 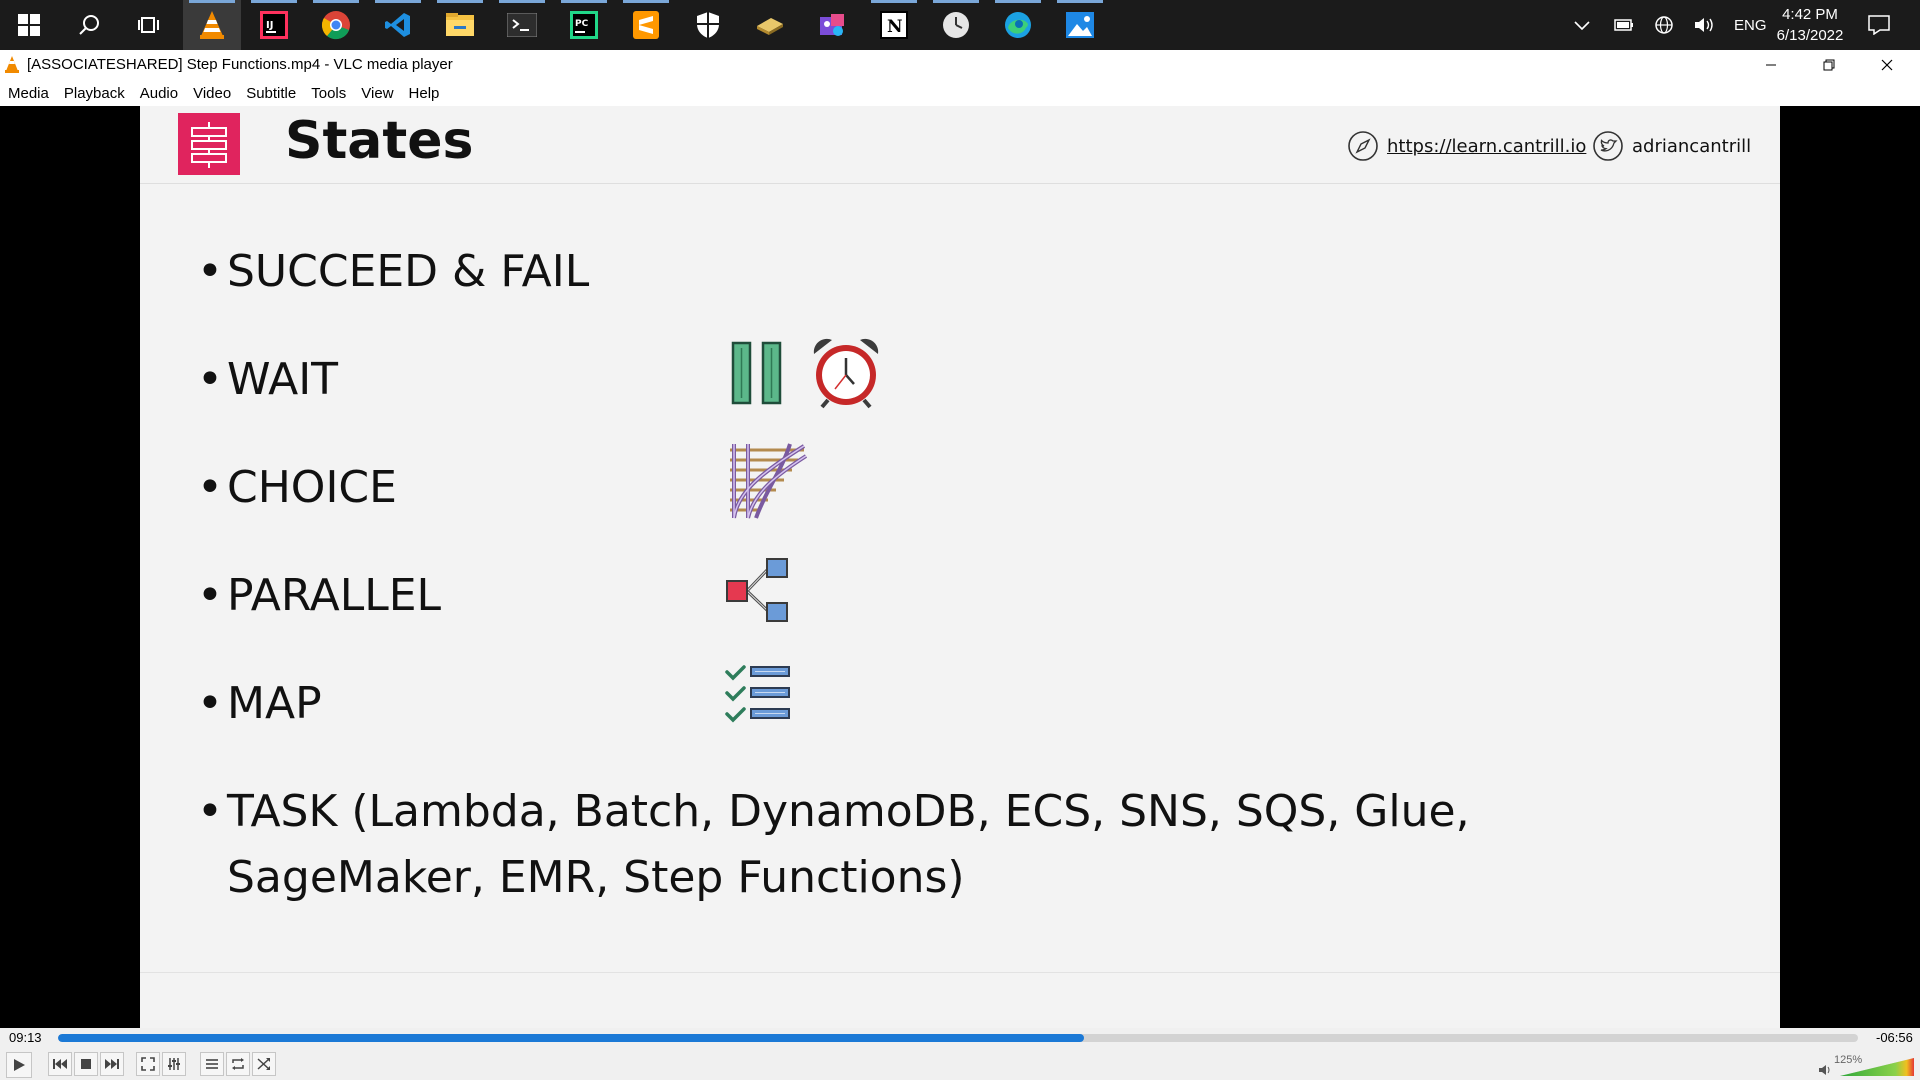 What do you see at coordinates (770, 25) in the screenshot?
I see `taskbar-notes` at bounding box center [770, 25].